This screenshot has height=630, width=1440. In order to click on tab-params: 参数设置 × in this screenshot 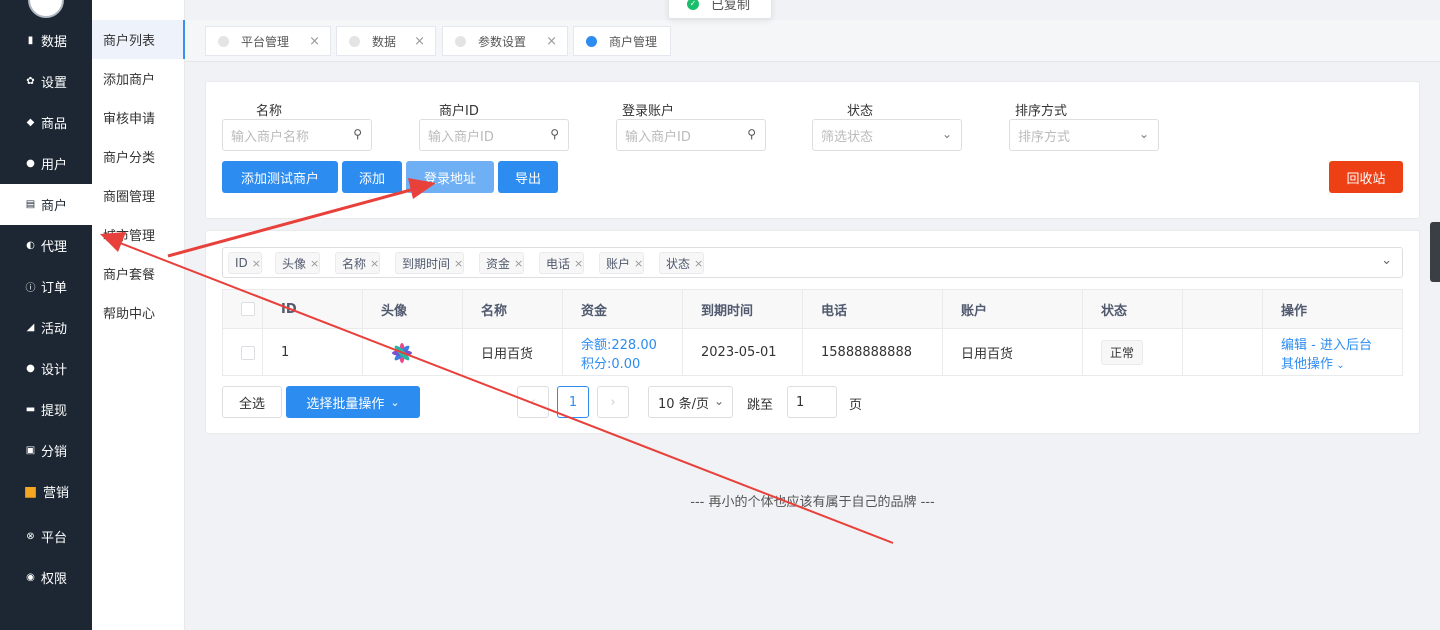, I will do `click(505, 41)`.